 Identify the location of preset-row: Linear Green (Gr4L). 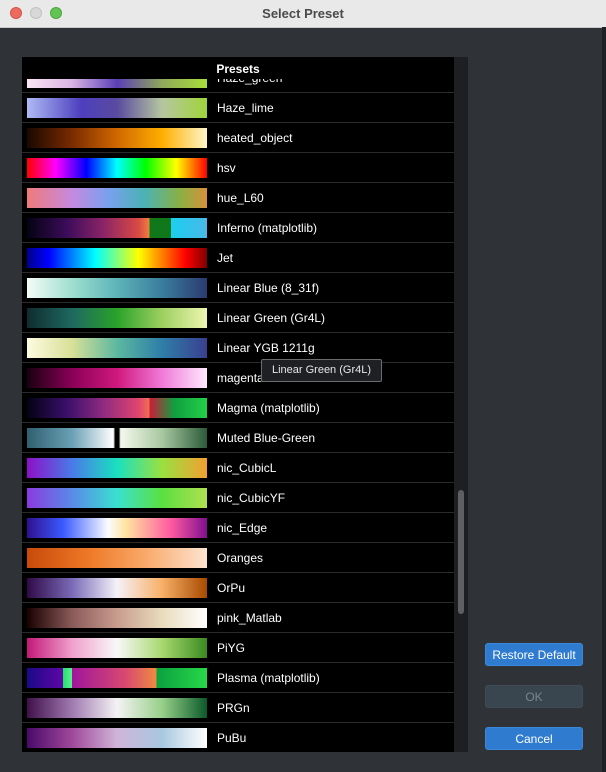
(238, 318).